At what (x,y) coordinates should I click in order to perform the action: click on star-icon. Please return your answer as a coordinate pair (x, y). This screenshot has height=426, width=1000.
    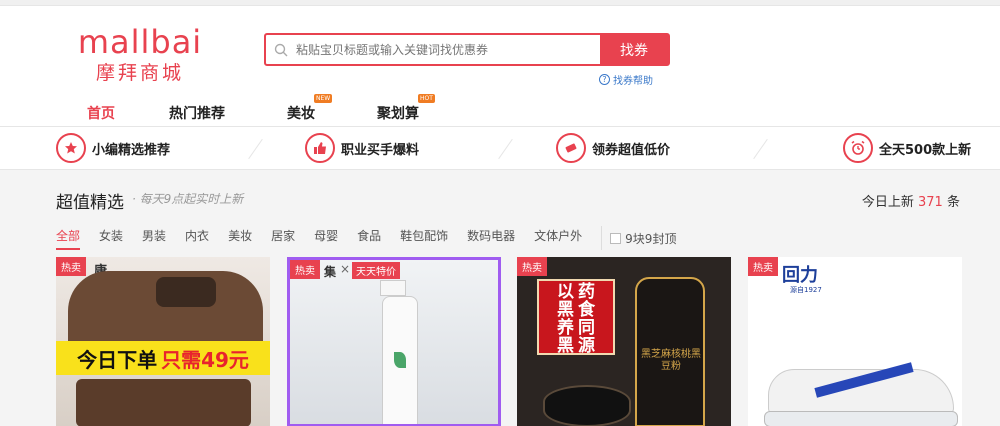
    Looking at the image, I should click on (71, 148).